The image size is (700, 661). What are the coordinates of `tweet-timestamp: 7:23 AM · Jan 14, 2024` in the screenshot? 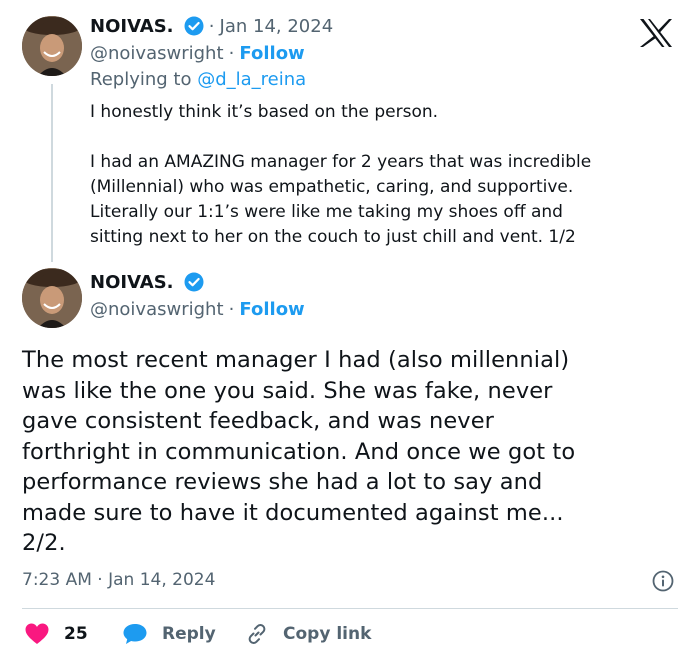 It's located at (118, 580).